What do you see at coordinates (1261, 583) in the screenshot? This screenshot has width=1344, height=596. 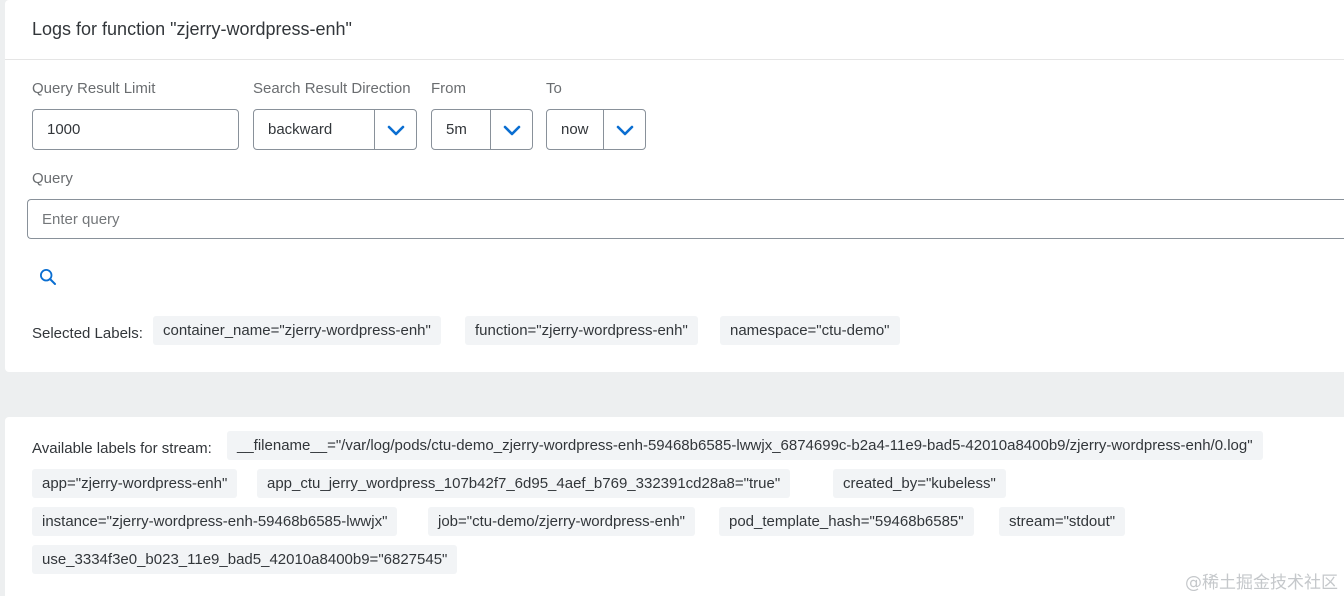 I see `watermark: @稀土掘金技术社区` at bounding box center [1261, 583].